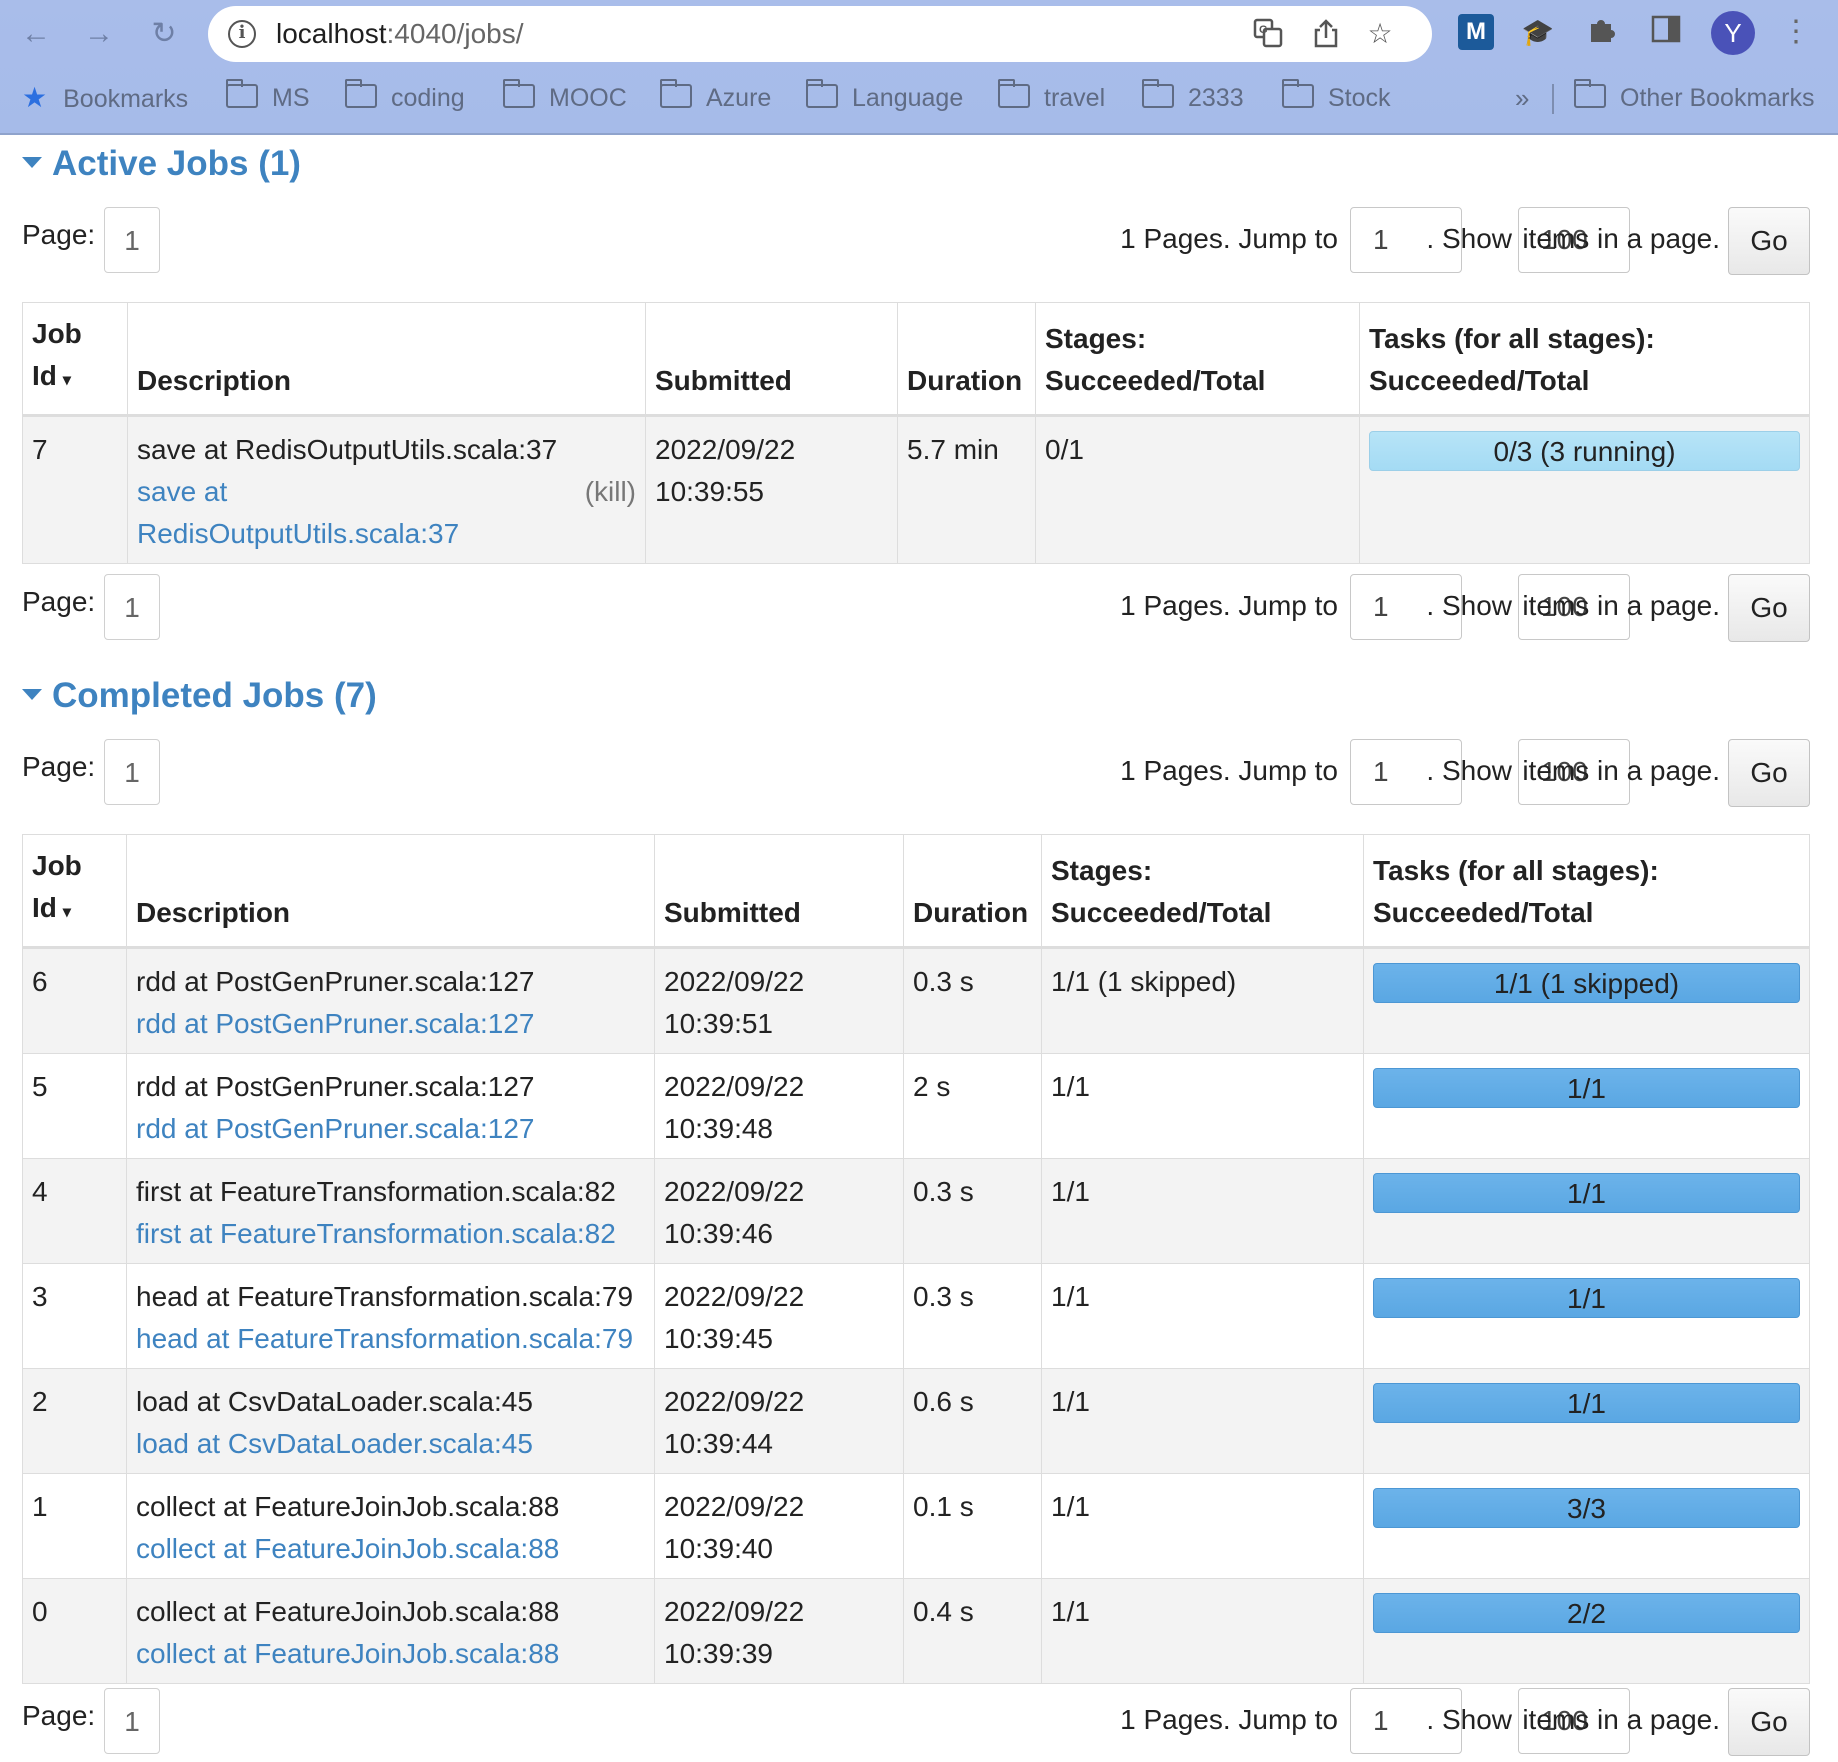 This screenshot has height=1762, width=1838. What do you see at coordinates (1666, 32) in the screenshot?
I see `side-panel-icon` at bounding box center [1666, 32].